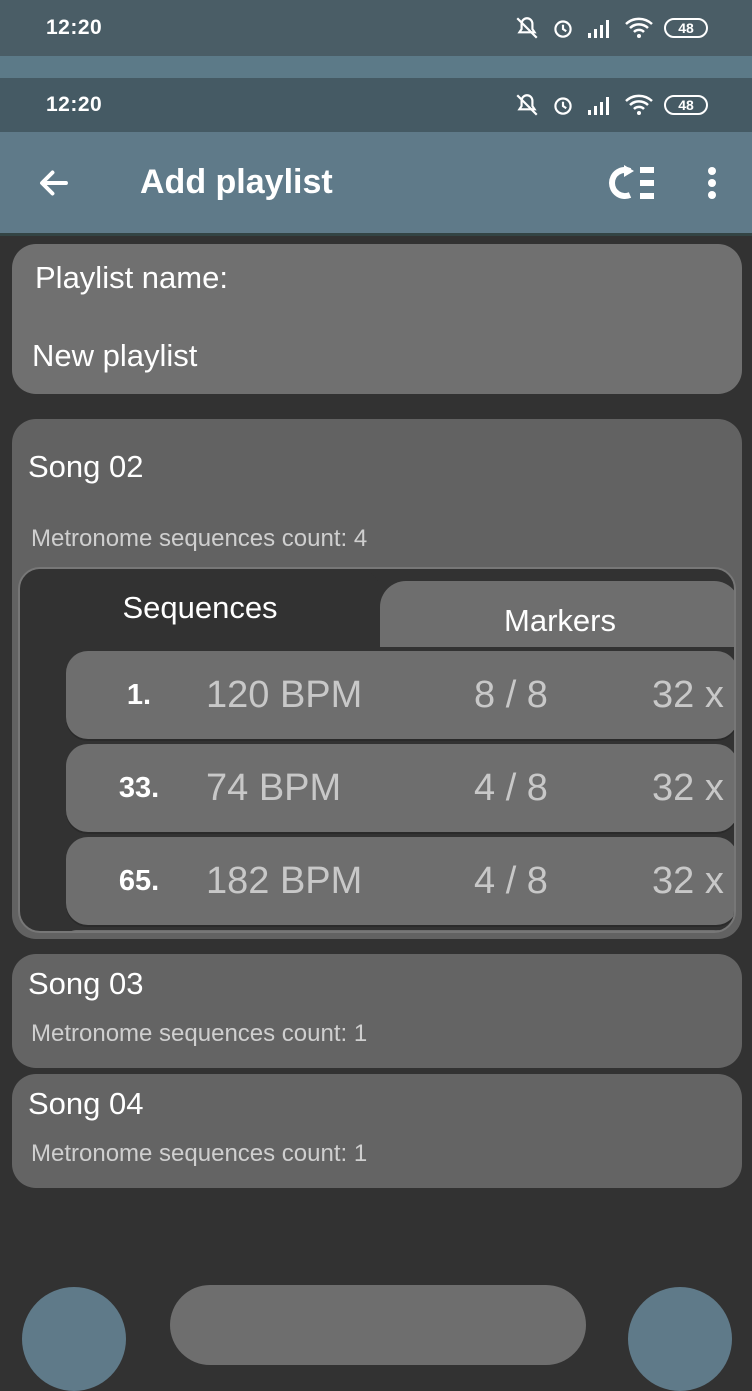 This screenshot has width=752, height=1391. I want to click on left-fab-button, so click(74, 1339).